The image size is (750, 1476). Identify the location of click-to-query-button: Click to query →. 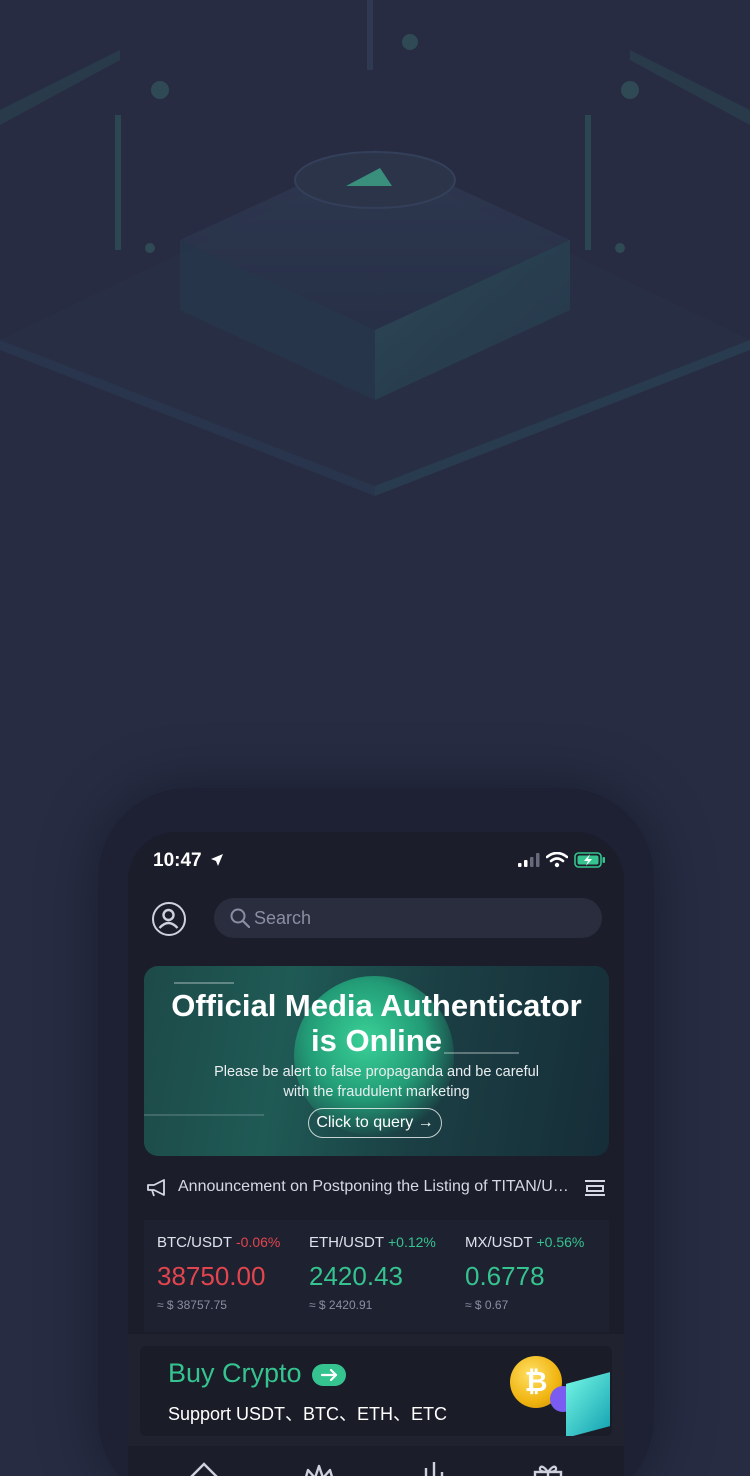
(375, 1123).